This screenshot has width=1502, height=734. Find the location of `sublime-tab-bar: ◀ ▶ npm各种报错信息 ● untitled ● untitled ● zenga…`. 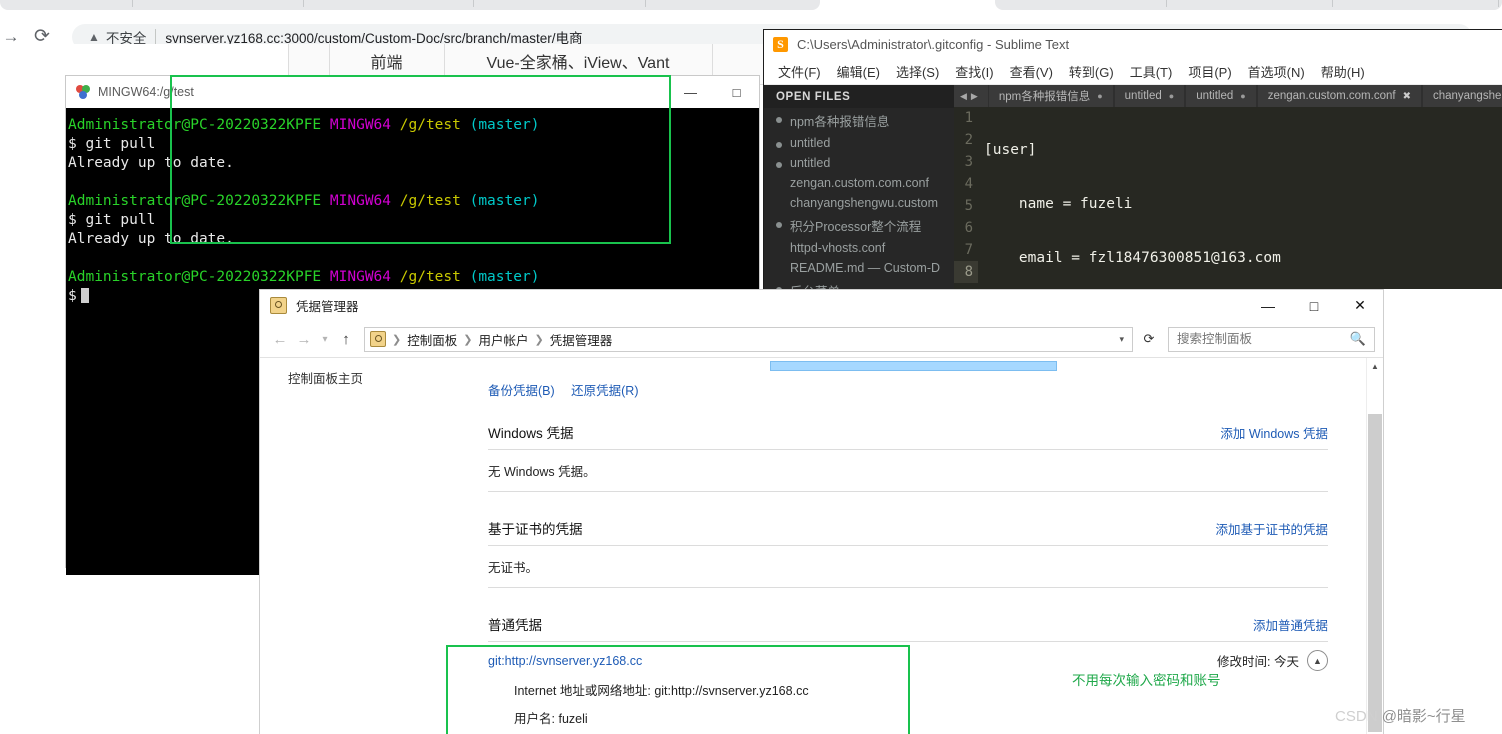

sublime-tab-bar: ◀ ▶ npm各种报错信息 ● untitled ● untitled ● zenga… is located at coordinates (1228, 96).